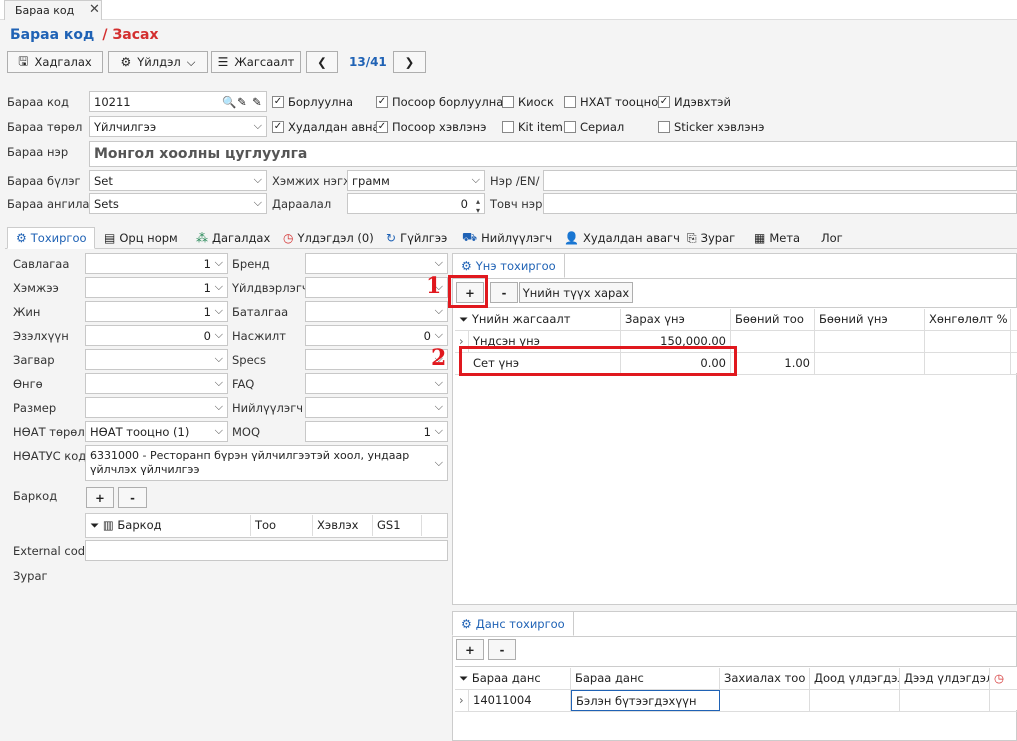  I want to click on account-row-order-qty, so click(765, 700).